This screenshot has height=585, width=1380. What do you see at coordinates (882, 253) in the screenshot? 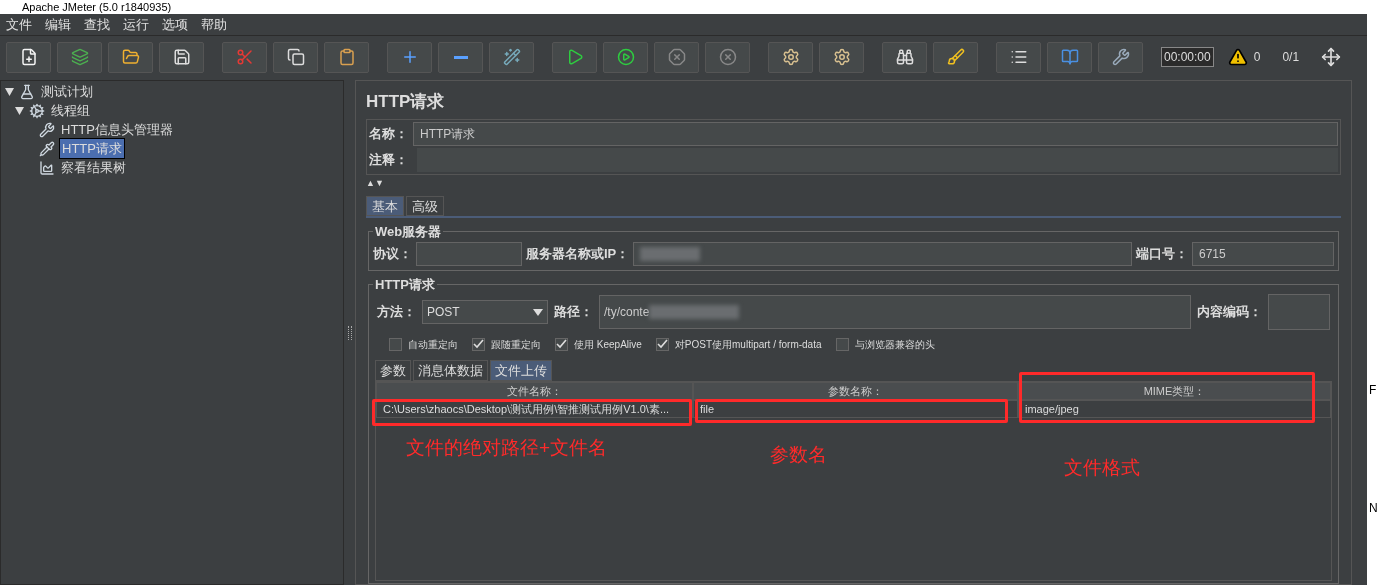
I see `server-field` at bounding box center [882, 253].